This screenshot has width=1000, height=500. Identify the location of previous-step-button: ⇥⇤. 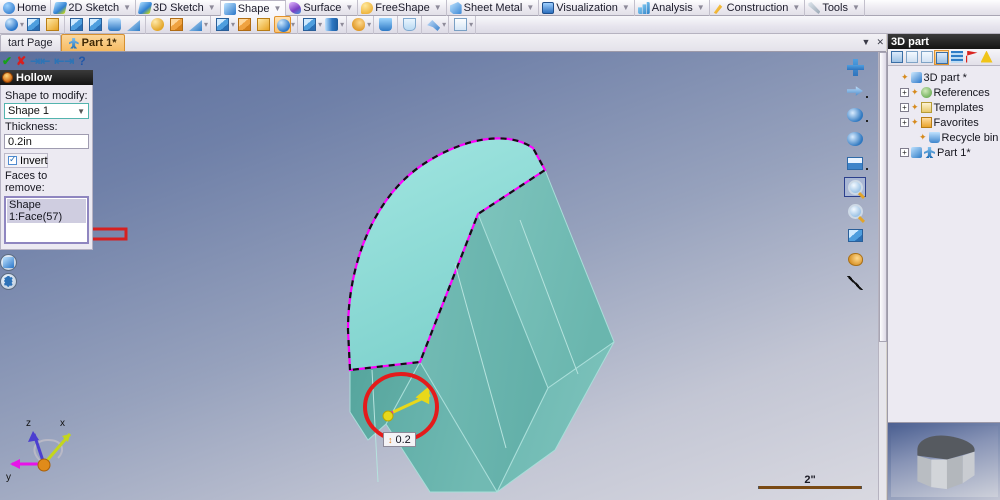
(40, 61).